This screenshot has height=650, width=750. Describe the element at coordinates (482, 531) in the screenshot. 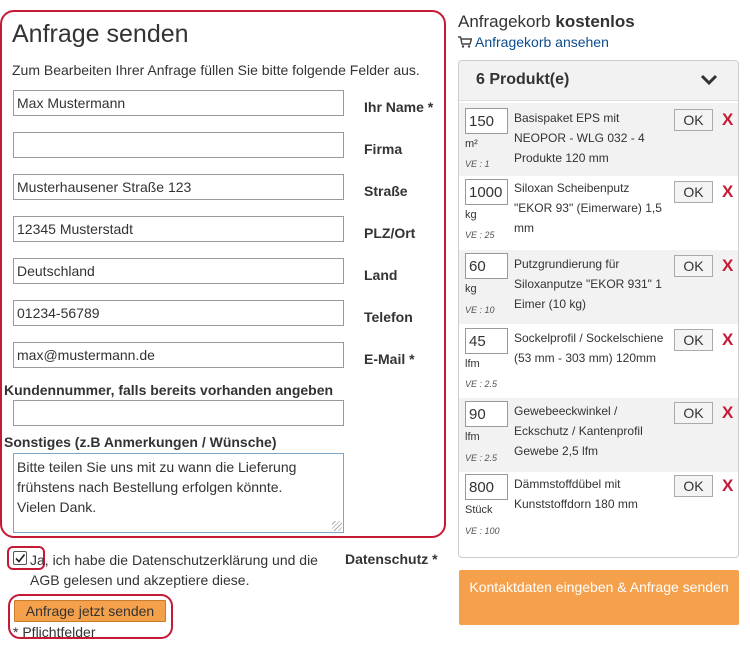

I see `ve-label: VE : 100` at that location.